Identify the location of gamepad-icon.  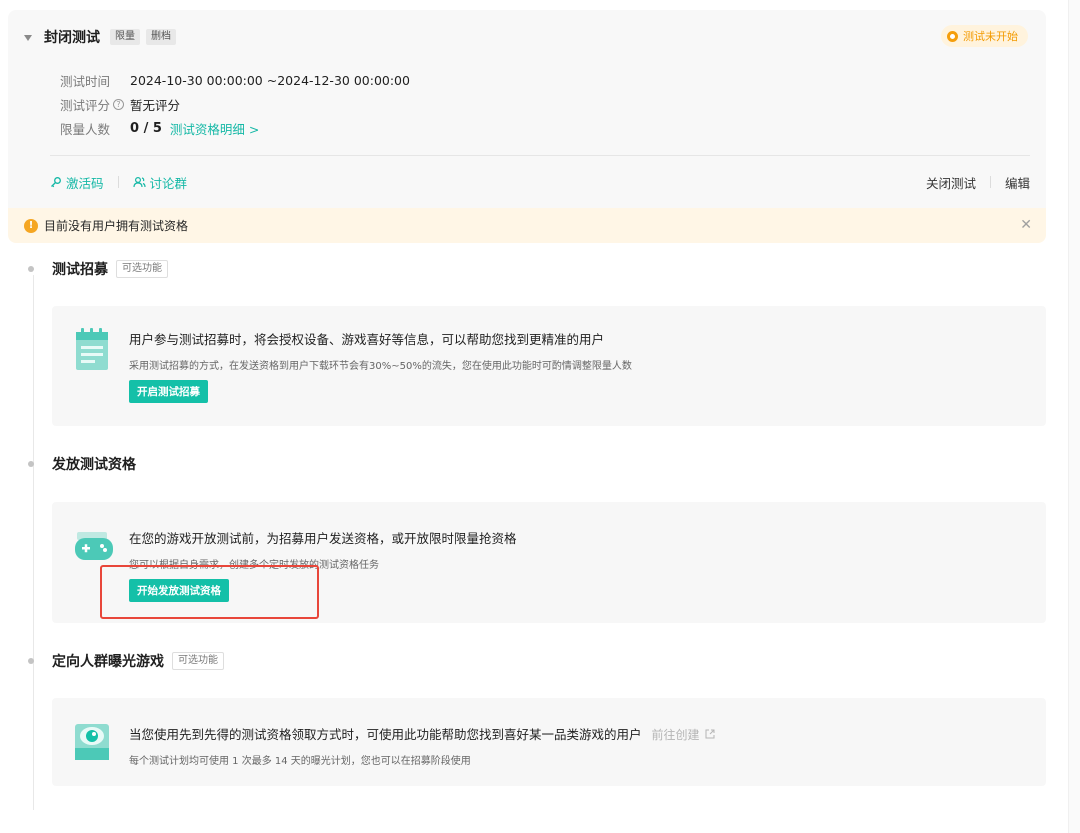
(94, 546).